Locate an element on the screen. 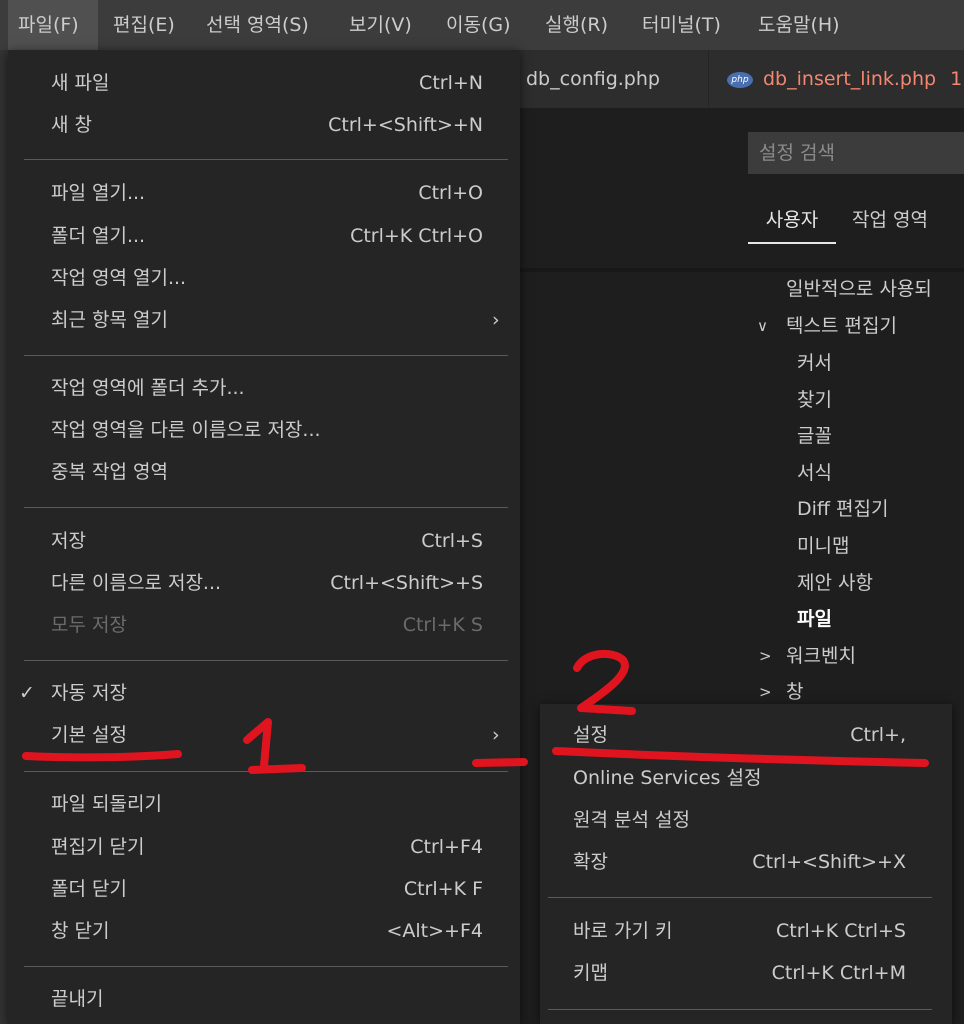 This screenshot has height=1024, width=964. shortcut-new-window: Ctrl+<Shift>+N is located at coordinates (405, 125).